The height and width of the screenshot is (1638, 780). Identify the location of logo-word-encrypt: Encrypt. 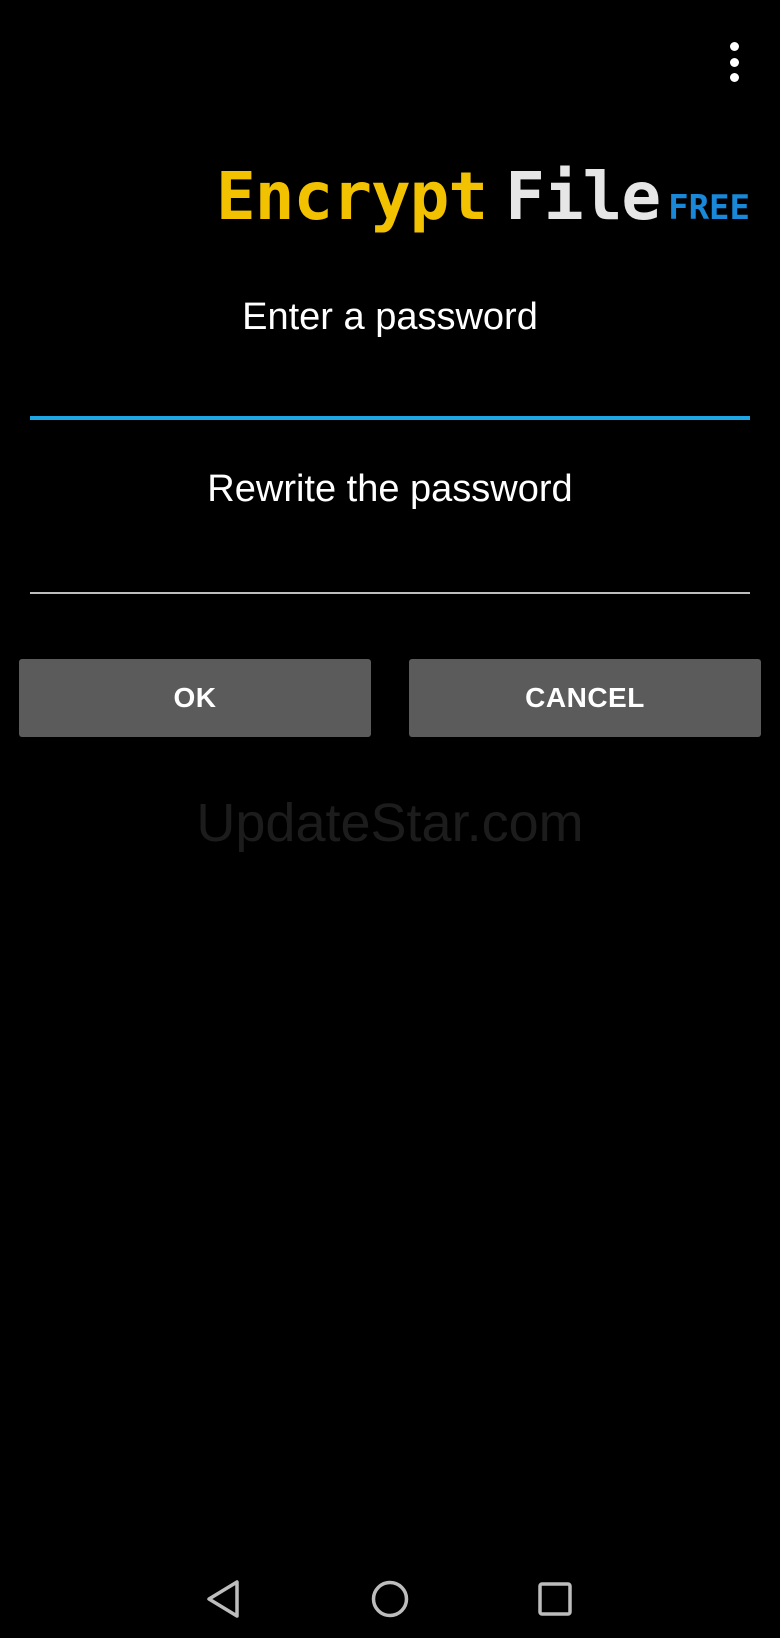
(352, 196).